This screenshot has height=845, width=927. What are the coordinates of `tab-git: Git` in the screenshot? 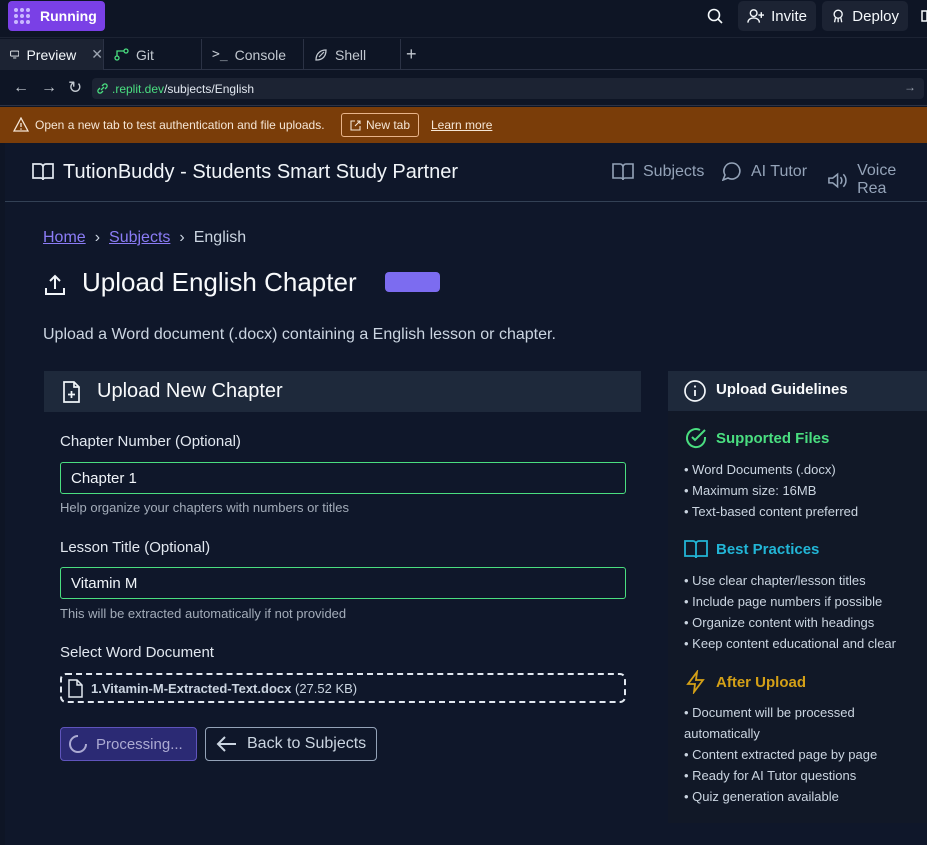 It's located at (153, 54).